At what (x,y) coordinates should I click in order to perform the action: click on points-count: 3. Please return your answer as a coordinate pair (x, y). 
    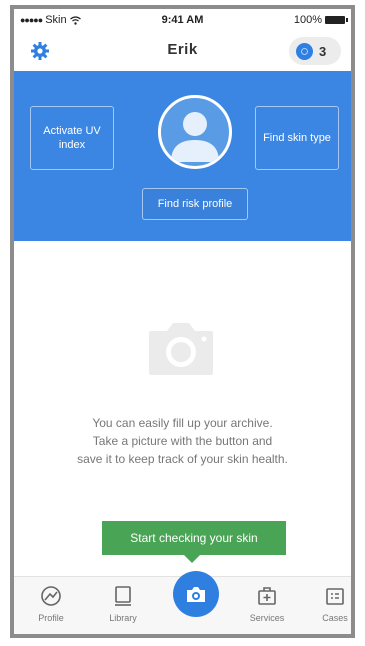
    Looking at the image, I should click on (323, 51).